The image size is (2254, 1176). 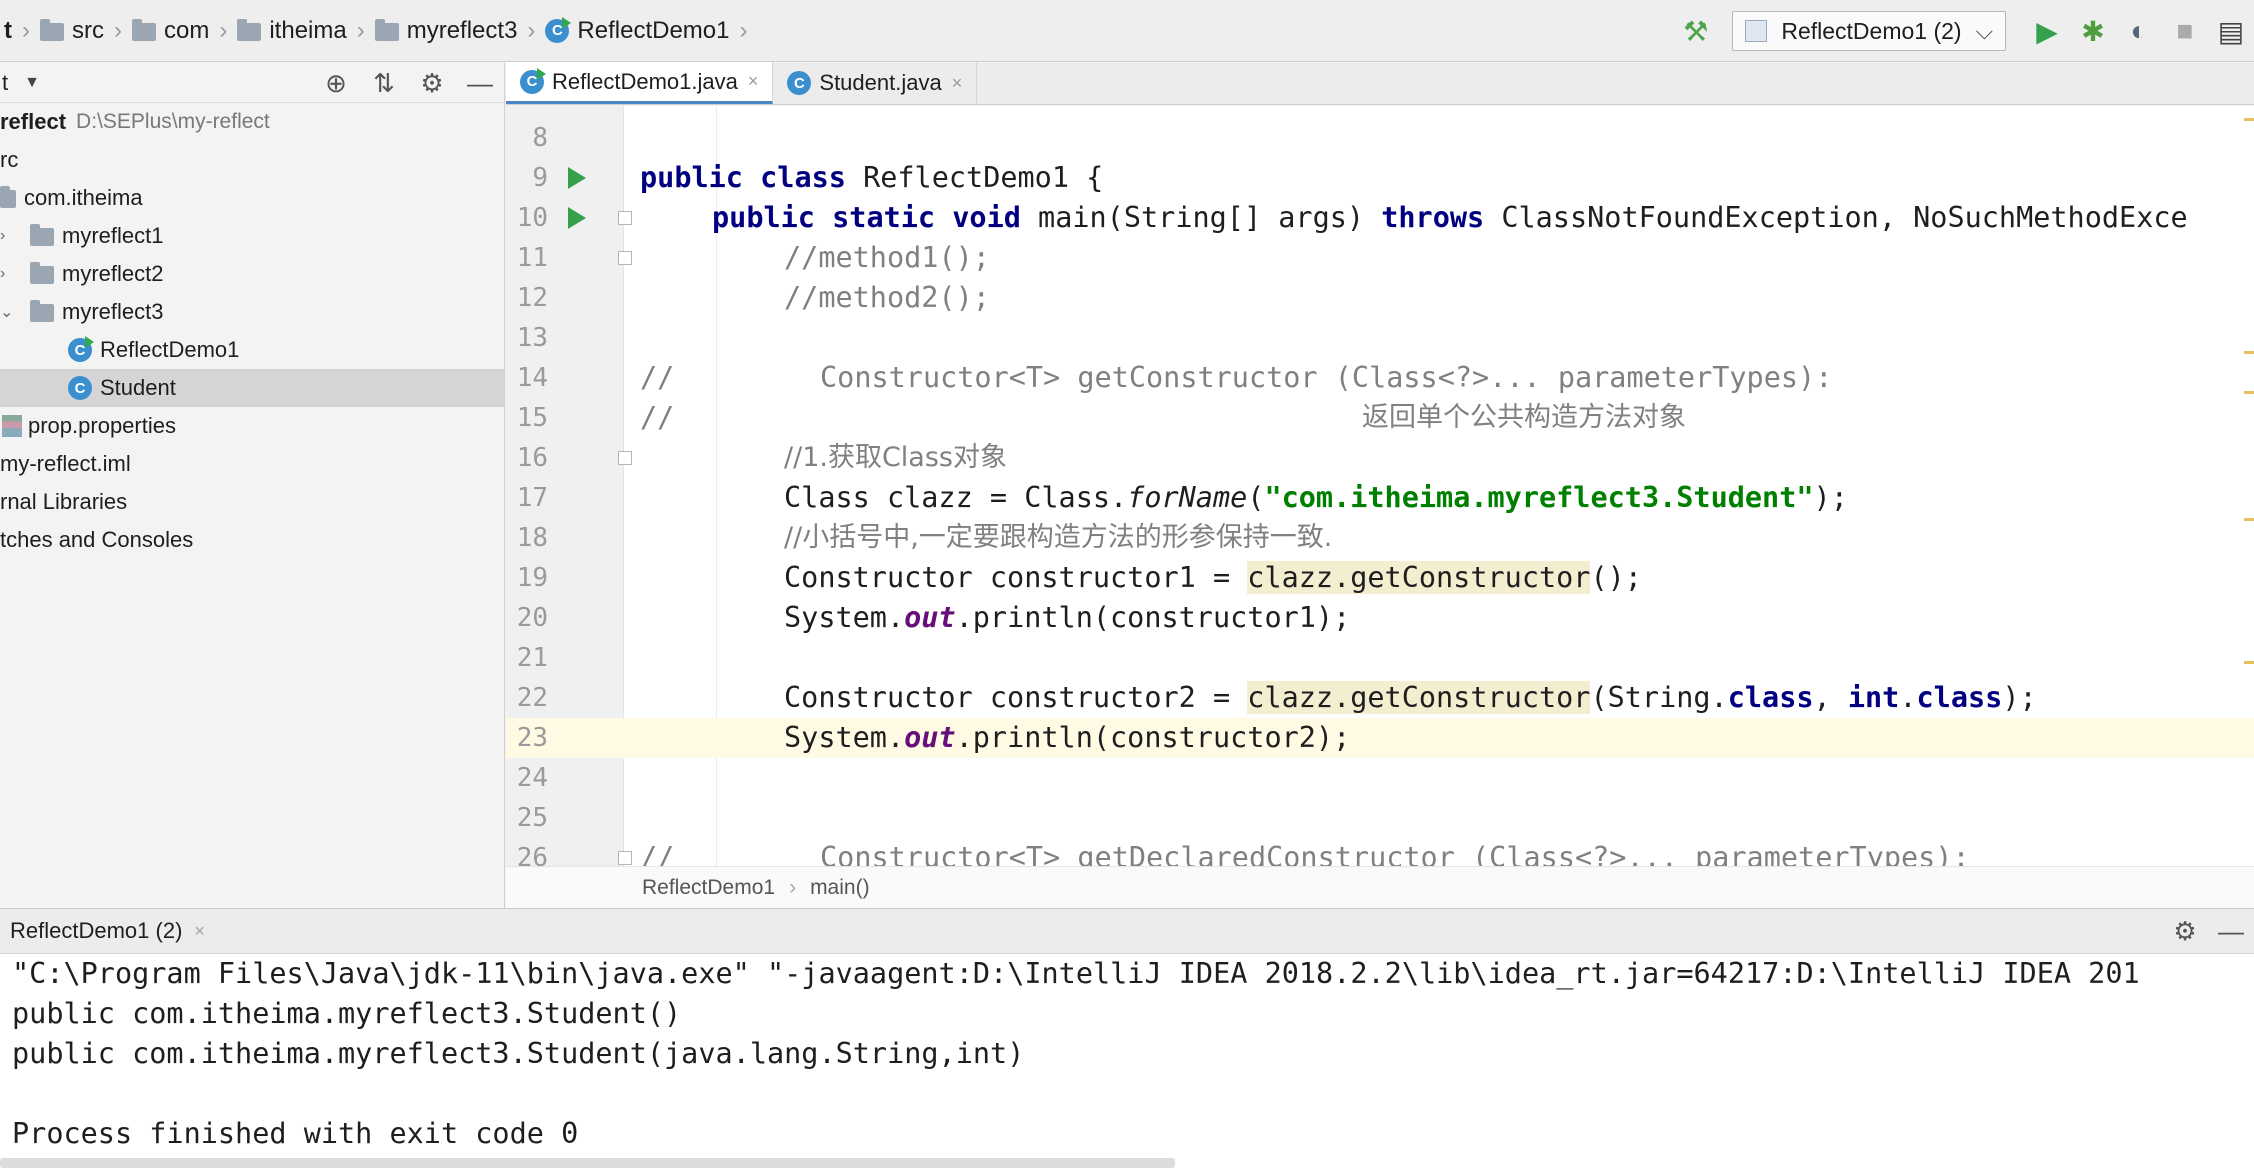 I want to click on caret-down-icon: ▼, so click(x=32, y=83).